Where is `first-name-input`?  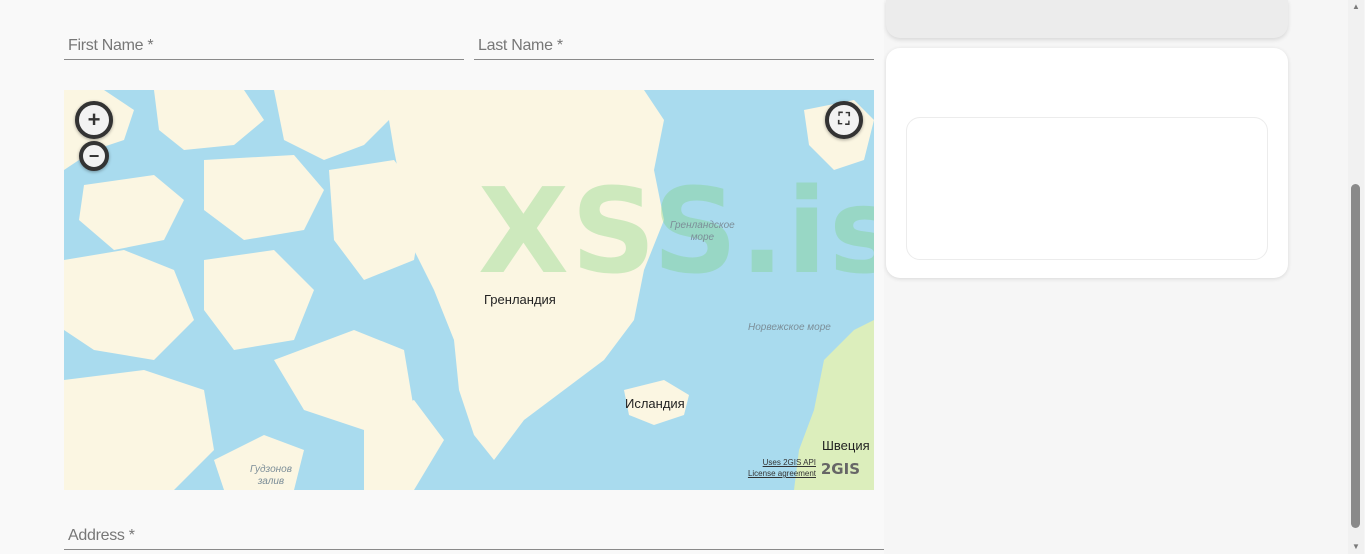 first-name-input is located at coordinates (264, 46).